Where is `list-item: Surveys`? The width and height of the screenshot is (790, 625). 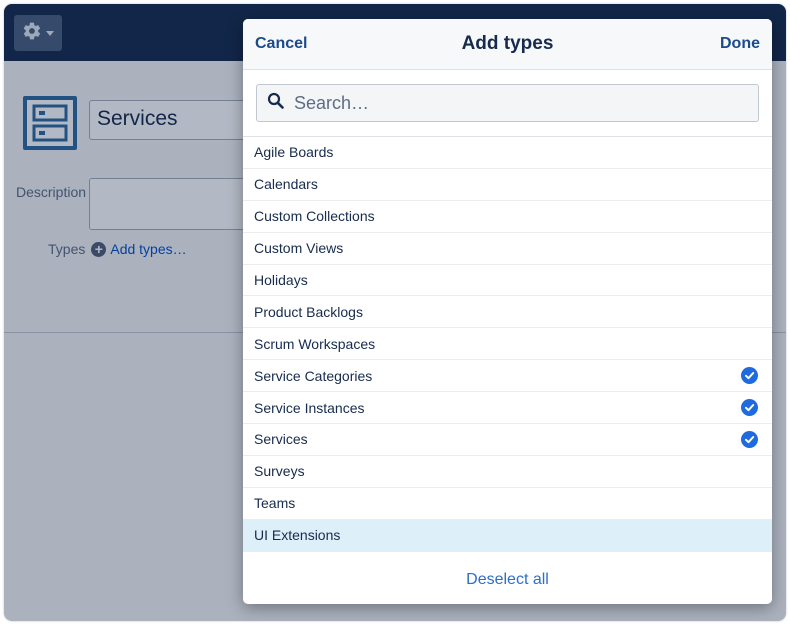
list-item: Surveys is located at coordinates (507, 472).